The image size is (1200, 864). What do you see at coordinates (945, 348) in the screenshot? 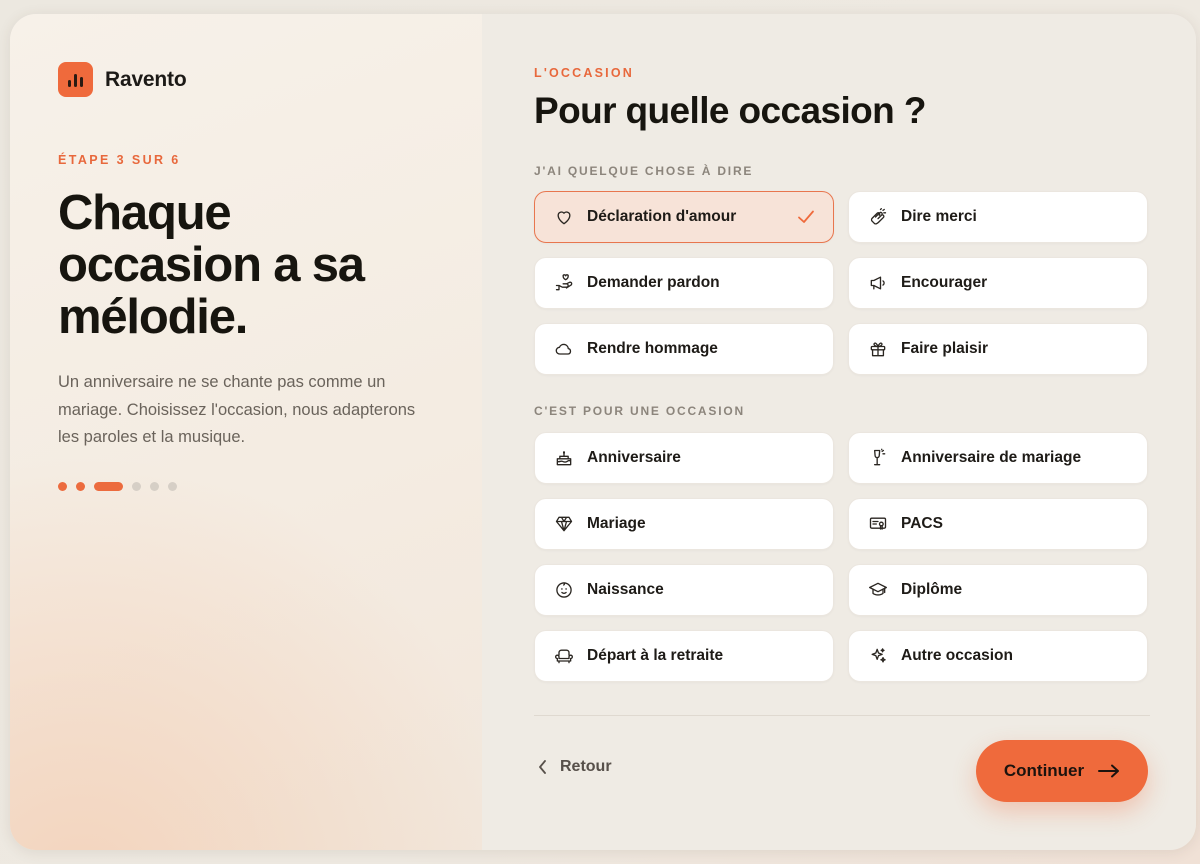
I see `option-label: Faire plaisir` at bounding box center [945, 348].